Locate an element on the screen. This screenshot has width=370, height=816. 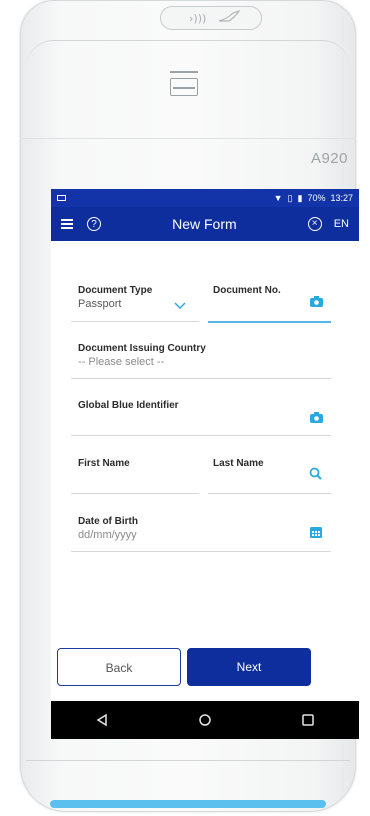
device-bottom-light is located at coordinates (188, 804).